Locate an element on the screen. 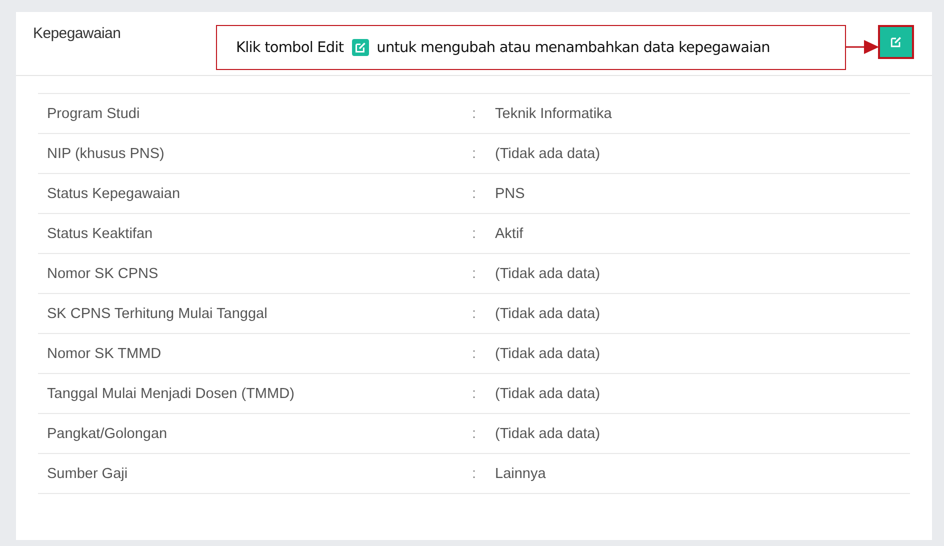  field-label: NIP (khusus PNS) is located at coordinates (106, 154).